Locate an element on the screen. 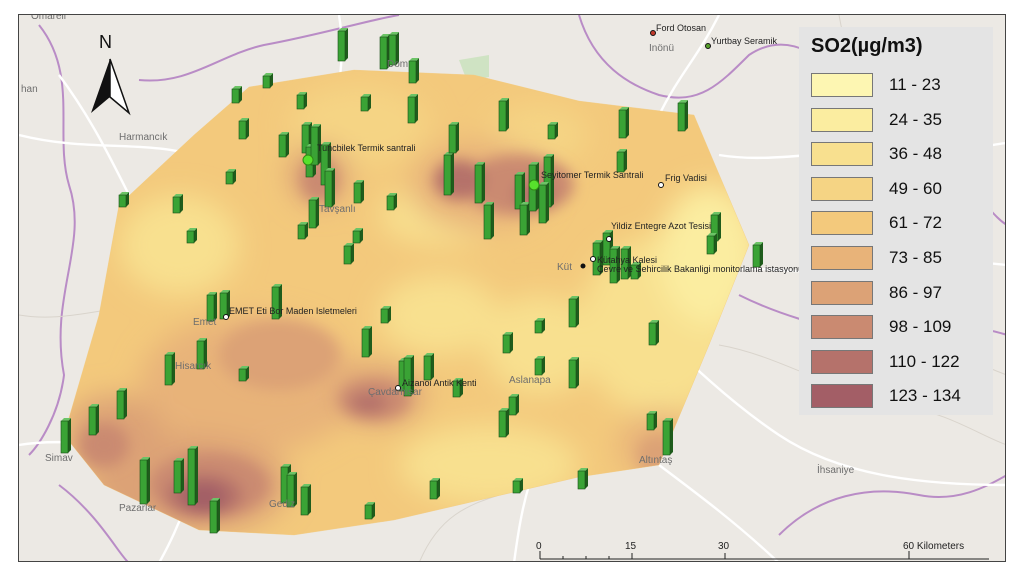  legend-label: 24 - 35 is located at coordinates (915, 119).